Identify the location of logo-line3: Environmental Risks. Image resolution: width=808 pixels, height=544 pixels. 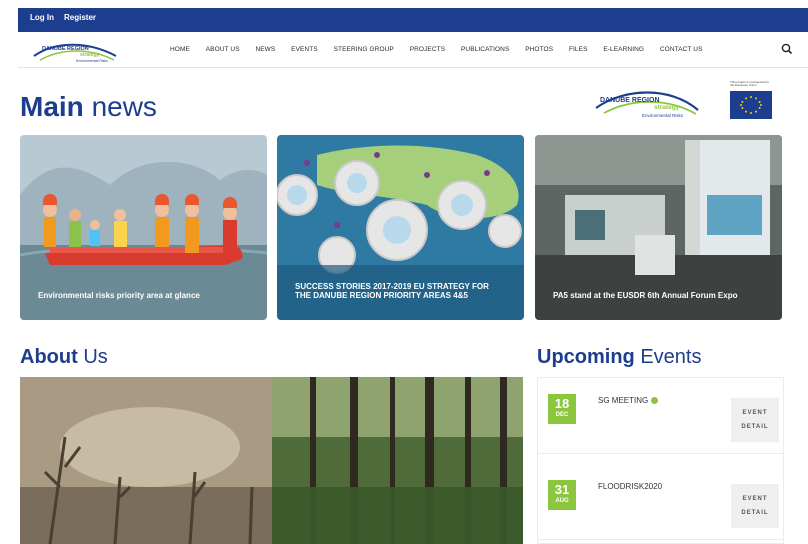
(92, 61).